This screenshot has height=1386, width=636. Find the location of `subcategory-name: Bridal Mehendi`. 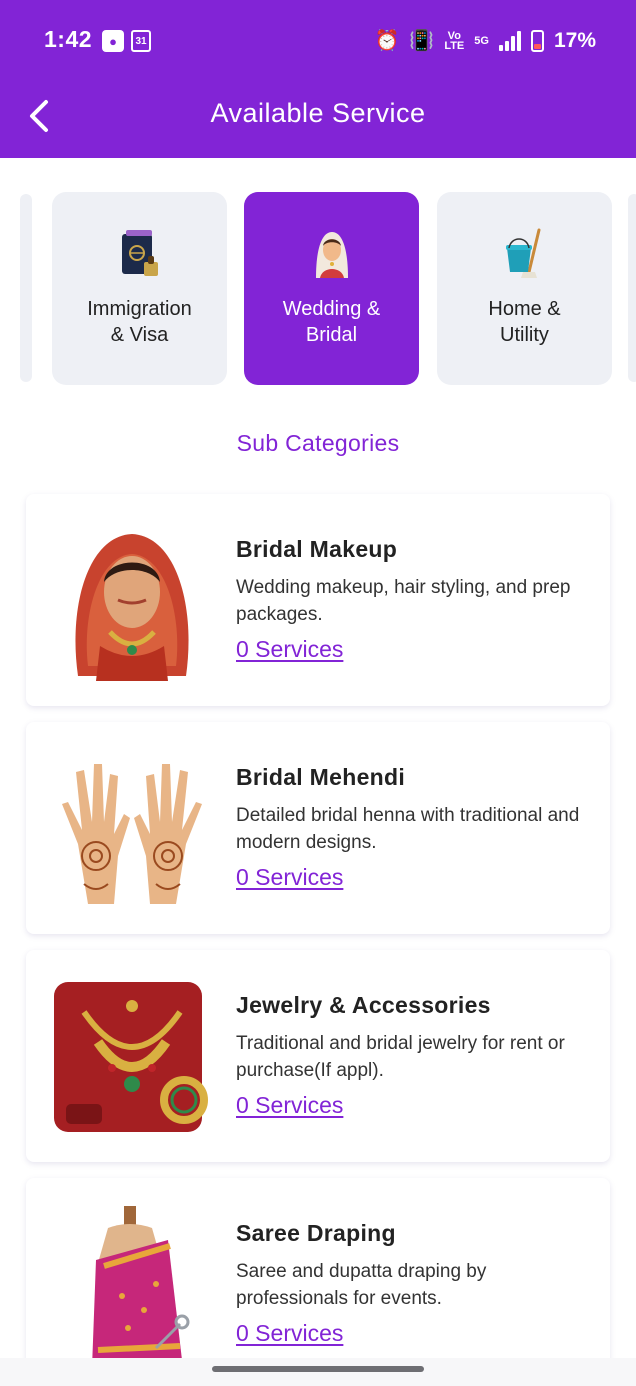

subcategory-name: Bridal Mehendi is located at coordinates (321, 777).